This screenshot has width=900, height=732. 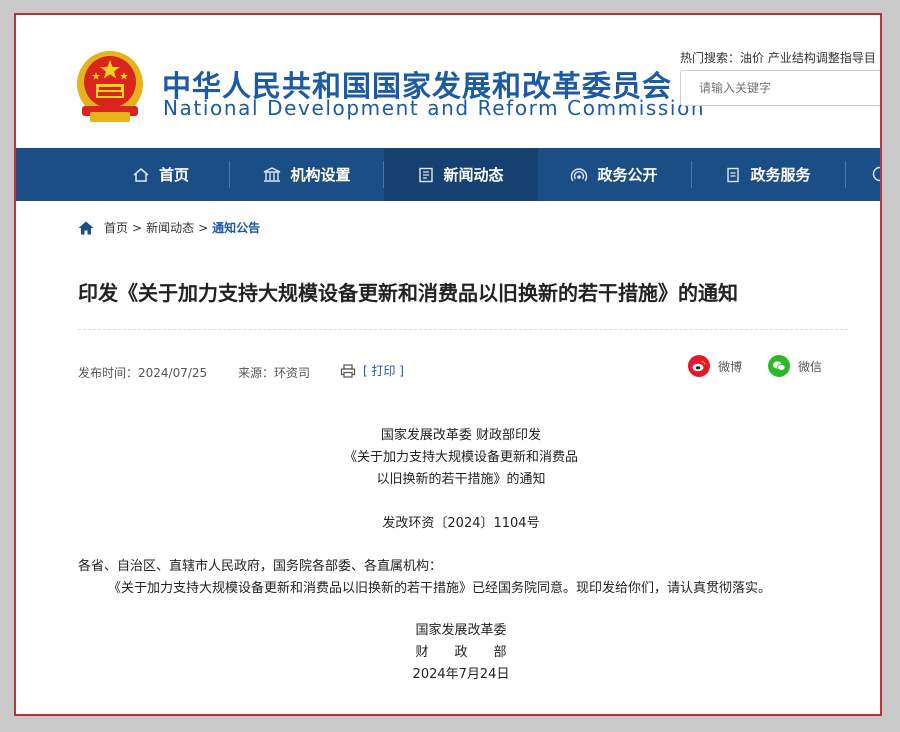 I want to click on main-navigation: 首页 机构设置 新闻动态 政务公开 政务服务, so click(x=448, y=174).